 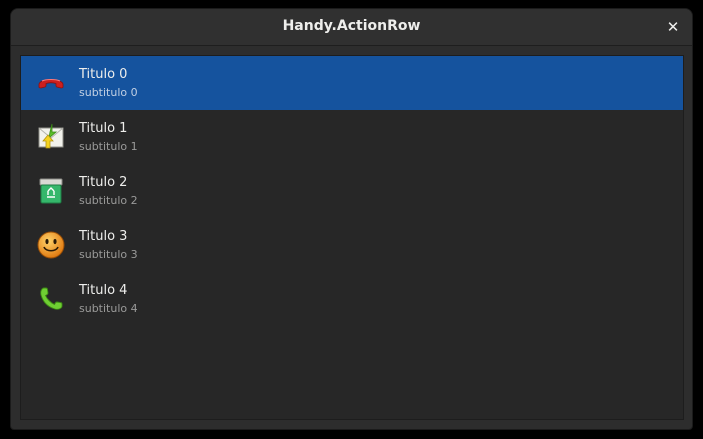 I want to click on action-row-0: Titulo 0 subtitulo 0, so click(x=352, y=83).